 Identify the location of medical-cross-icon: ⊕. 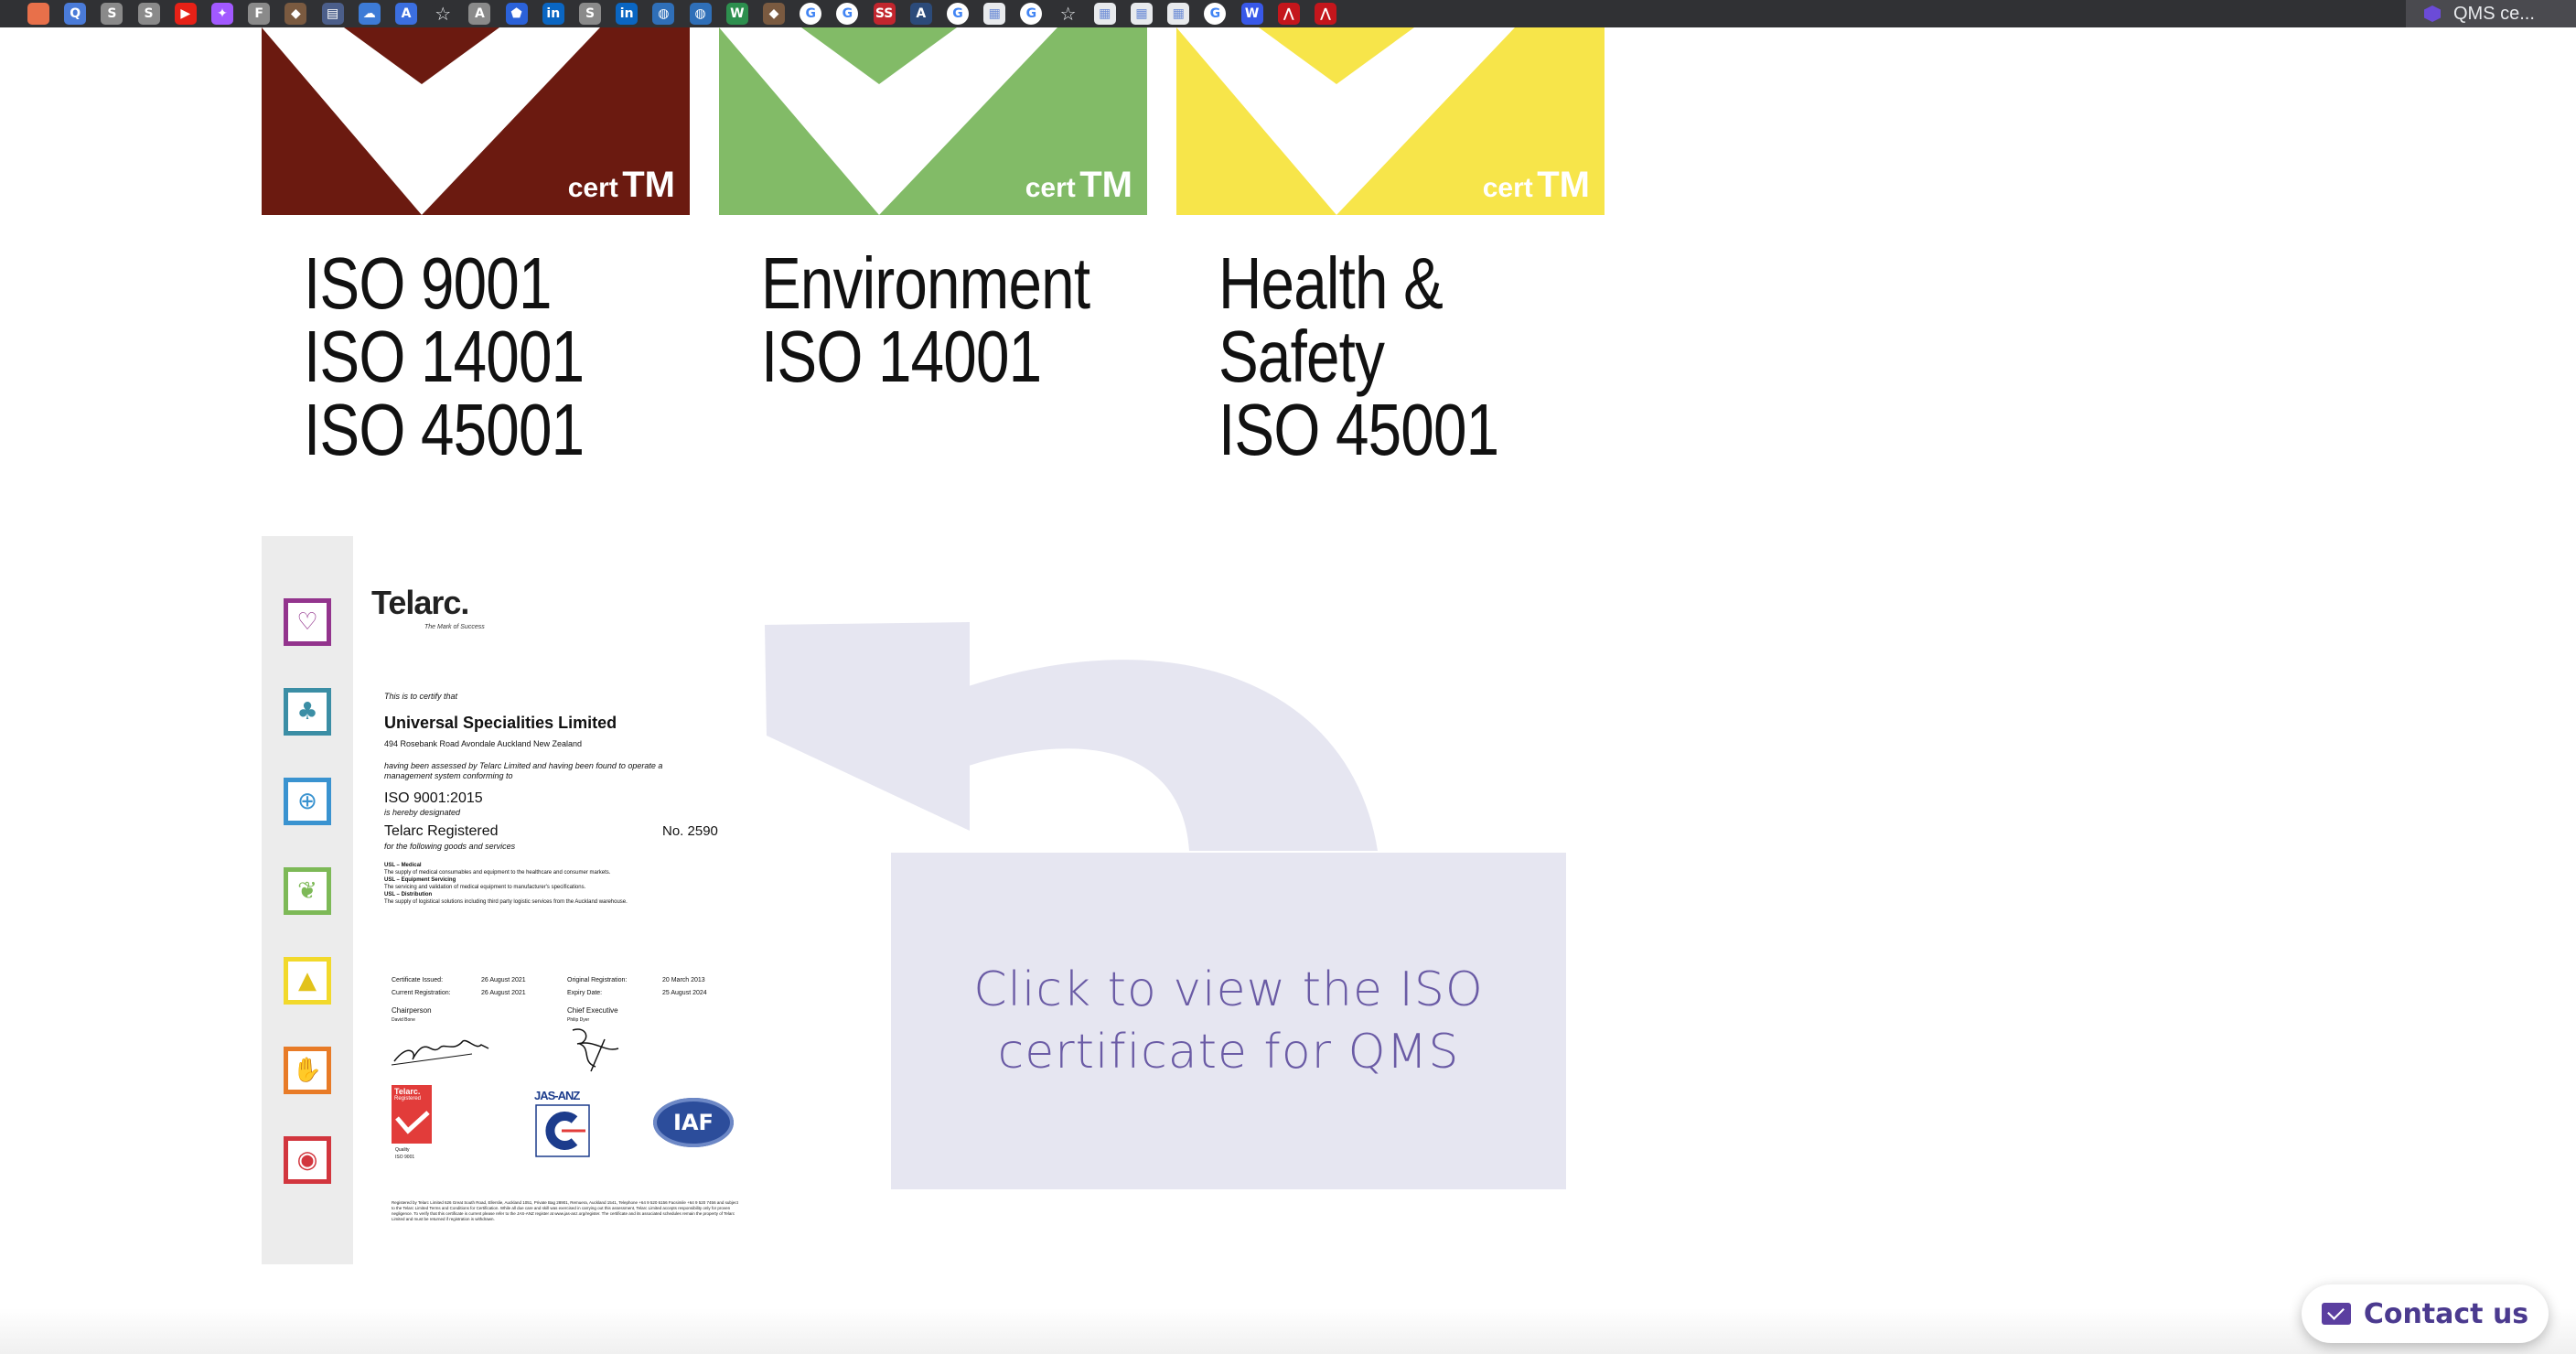
(308, 801).